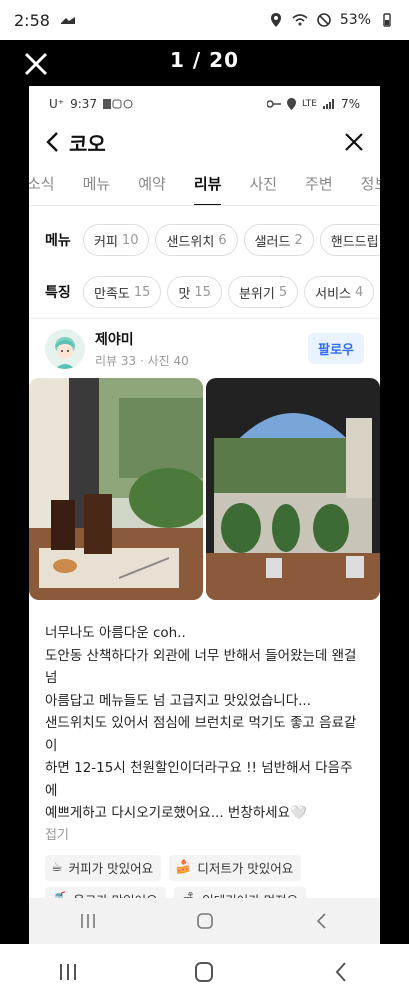 Image resolution: width=409 pixels, height=1000 pixels. Describe the element at coordinates (293, 489) in the screenshot. I see `review-photo-arched-window` at that location.